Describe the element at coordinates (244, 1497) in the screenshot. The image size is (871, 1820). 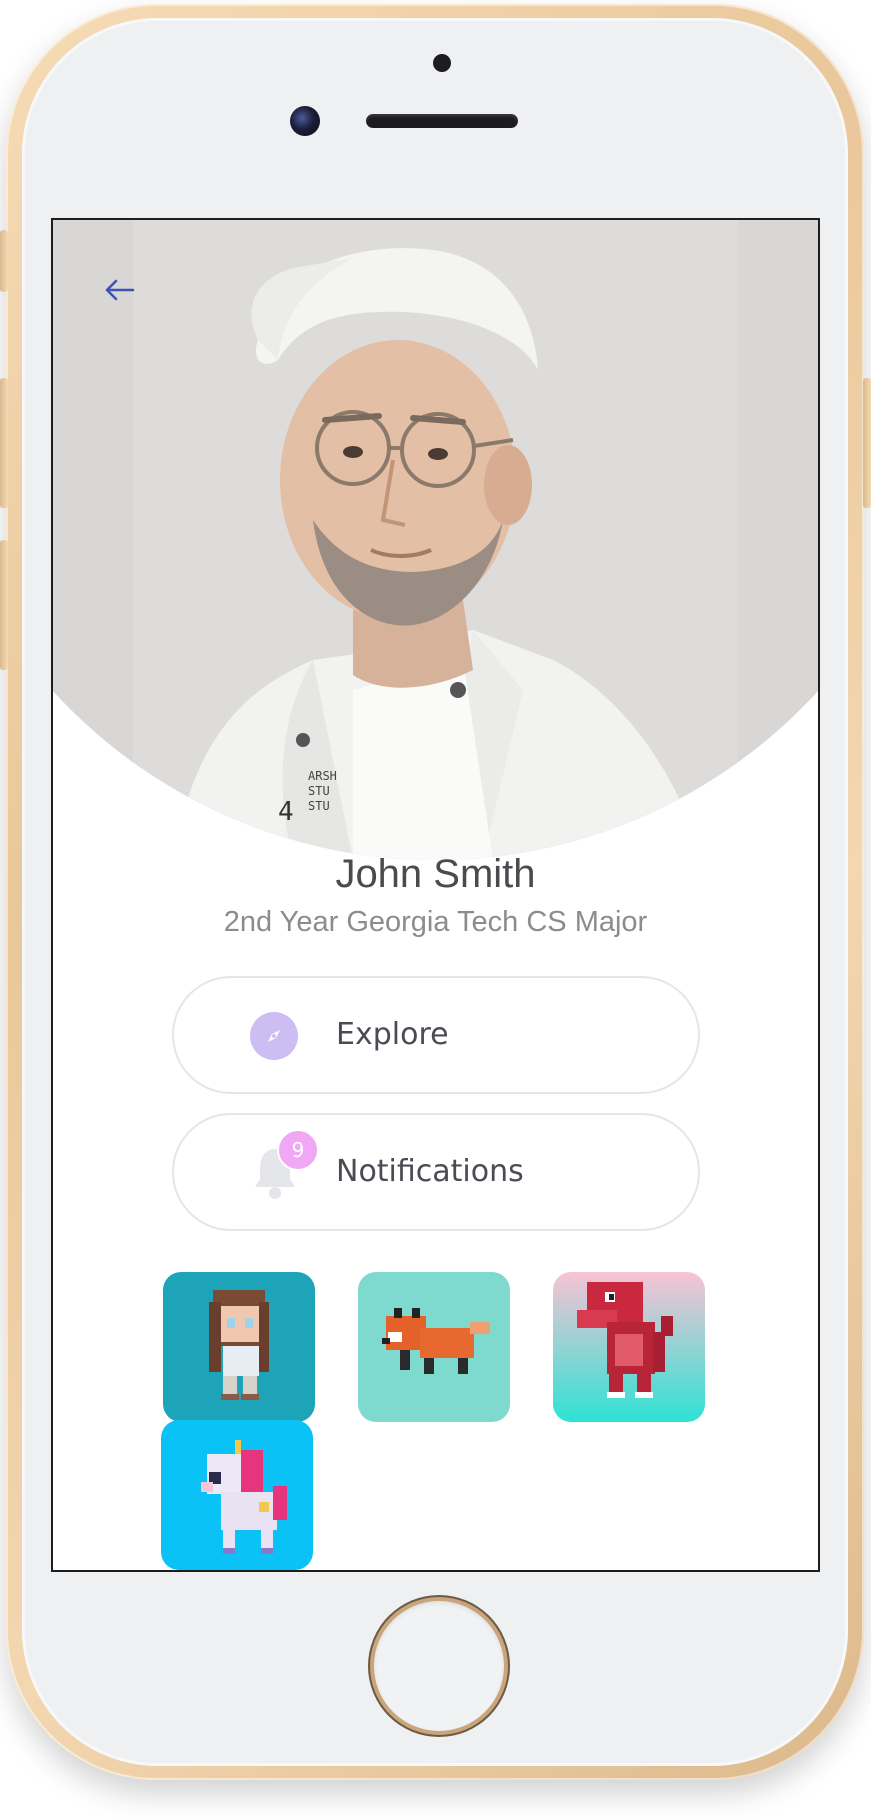
I see `unicorn-character-image` at that location.